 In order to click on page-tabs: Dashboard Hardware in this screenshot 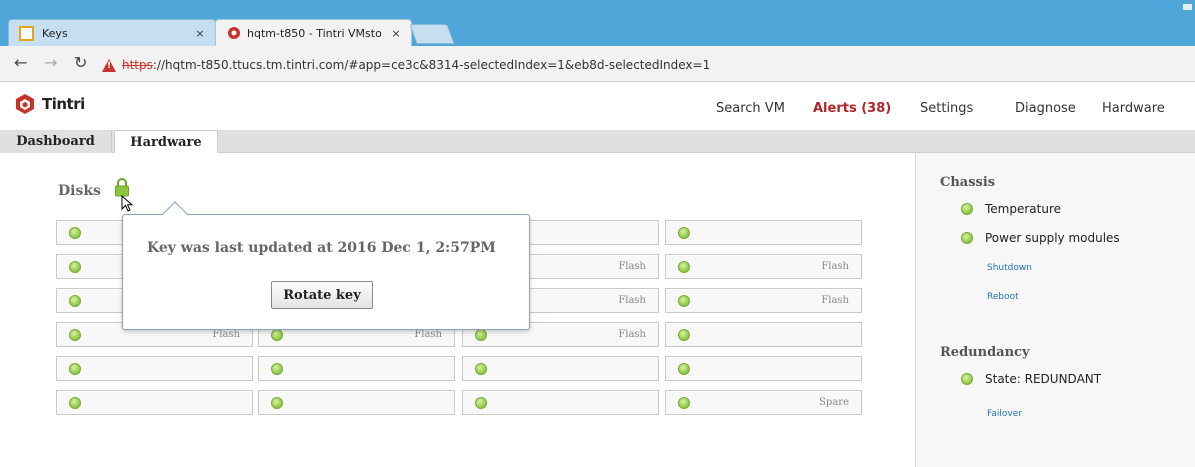, I will do `click(597, 142)`.